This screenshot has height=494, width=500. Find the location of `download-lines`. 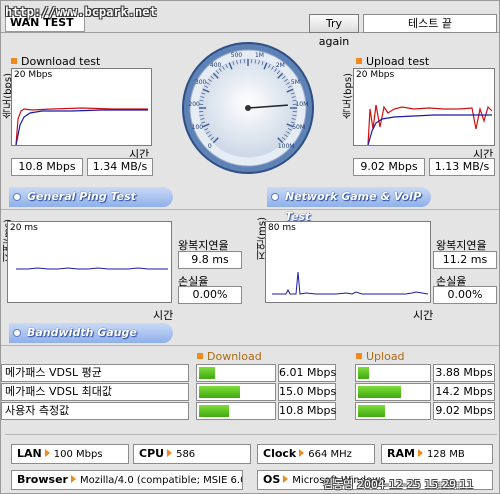

download-lines is located at coordinates (81, 126).